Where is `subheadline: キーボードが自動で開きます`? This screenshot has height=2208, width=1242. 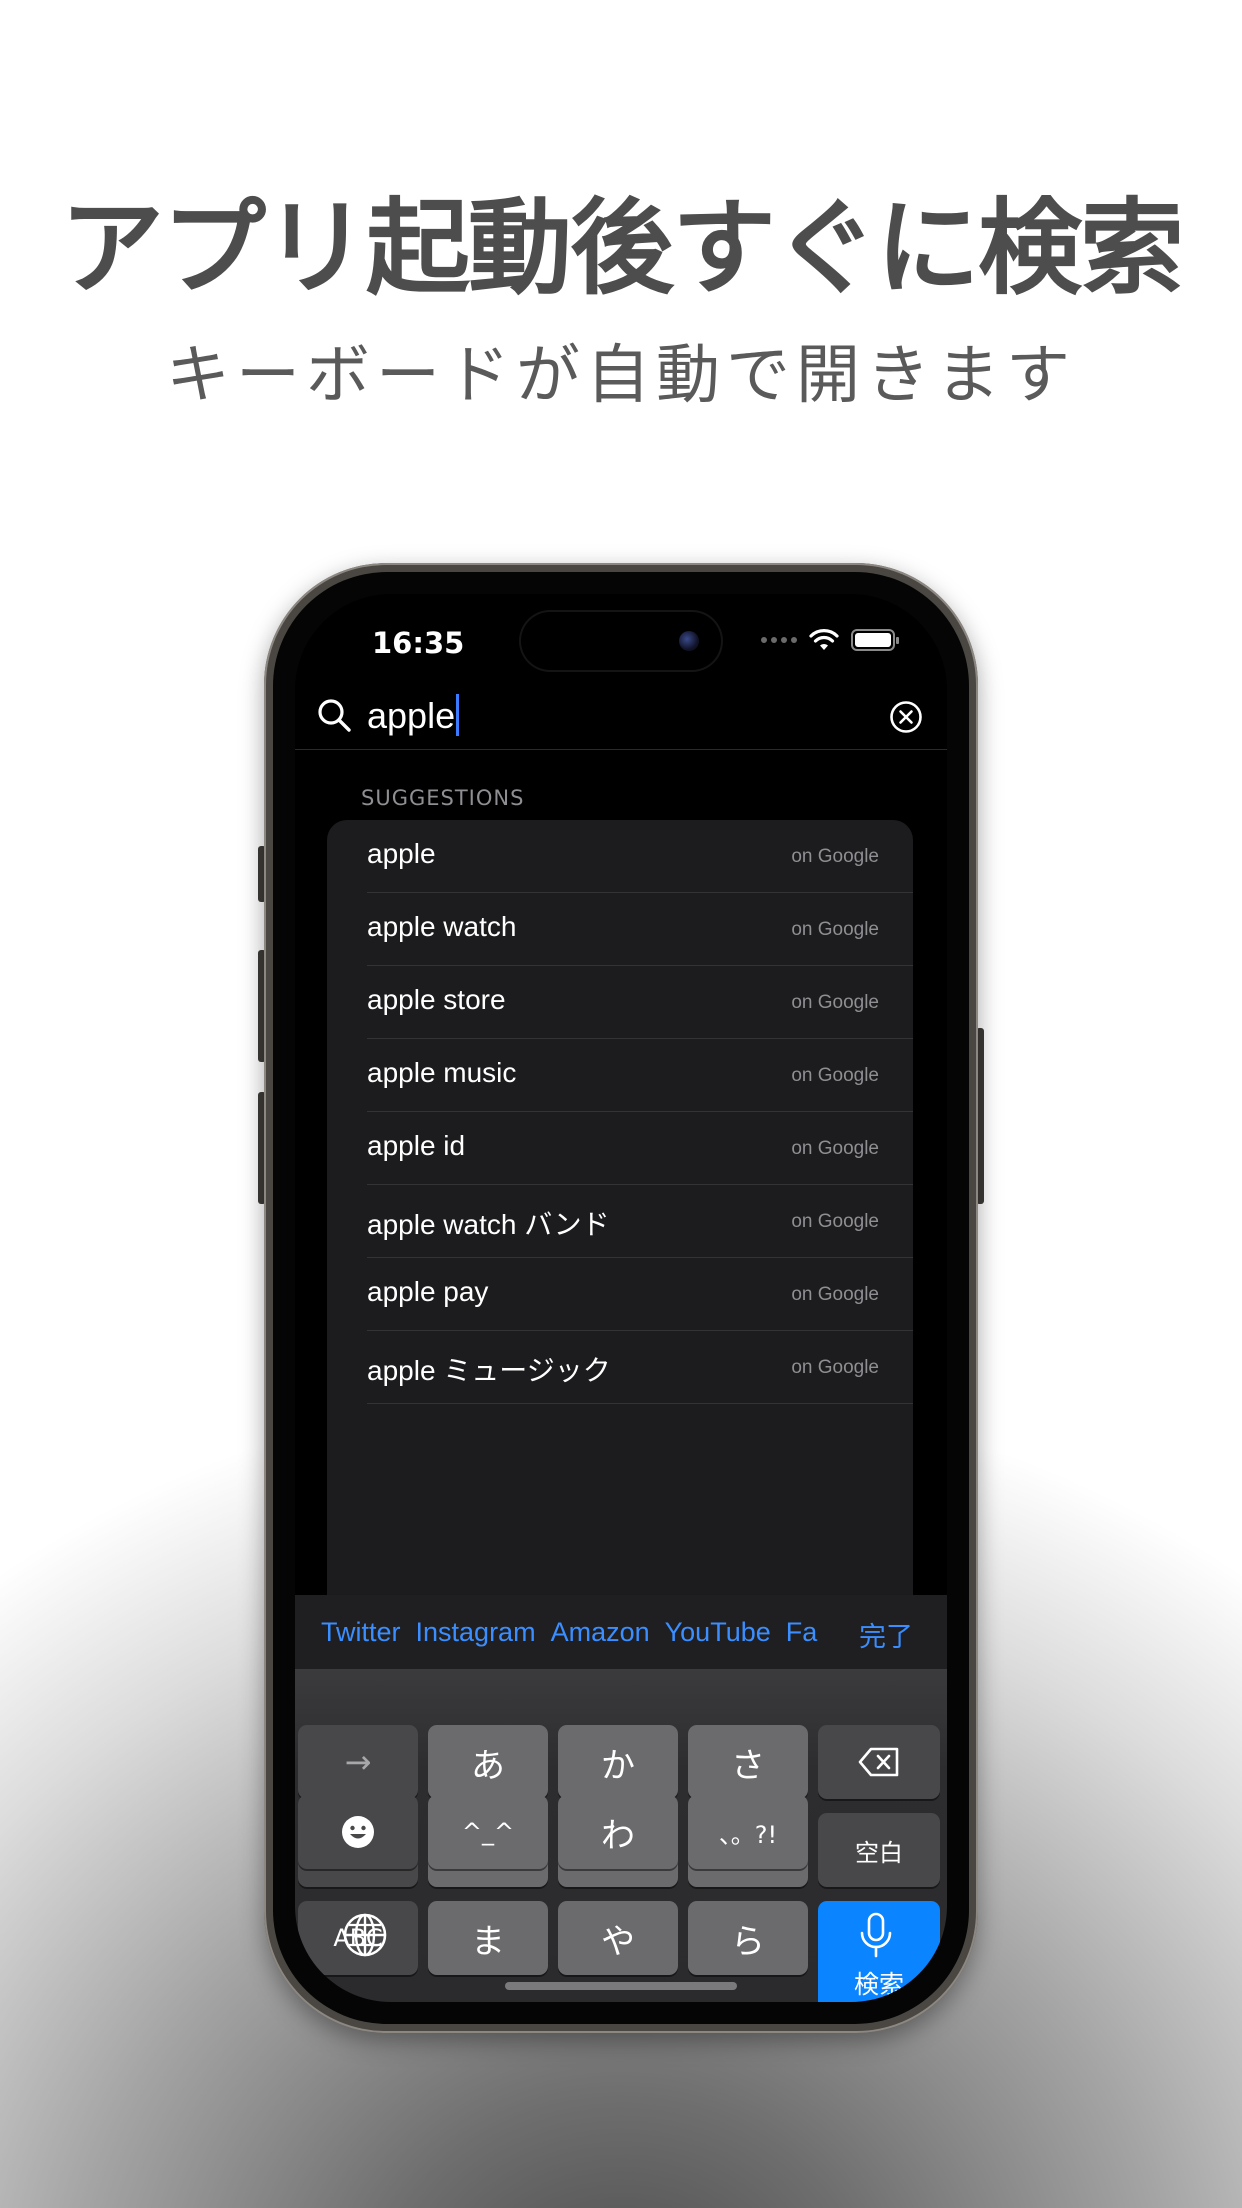
subheadline: キーボードが自動で開きます is located at coordinates (621, 376).